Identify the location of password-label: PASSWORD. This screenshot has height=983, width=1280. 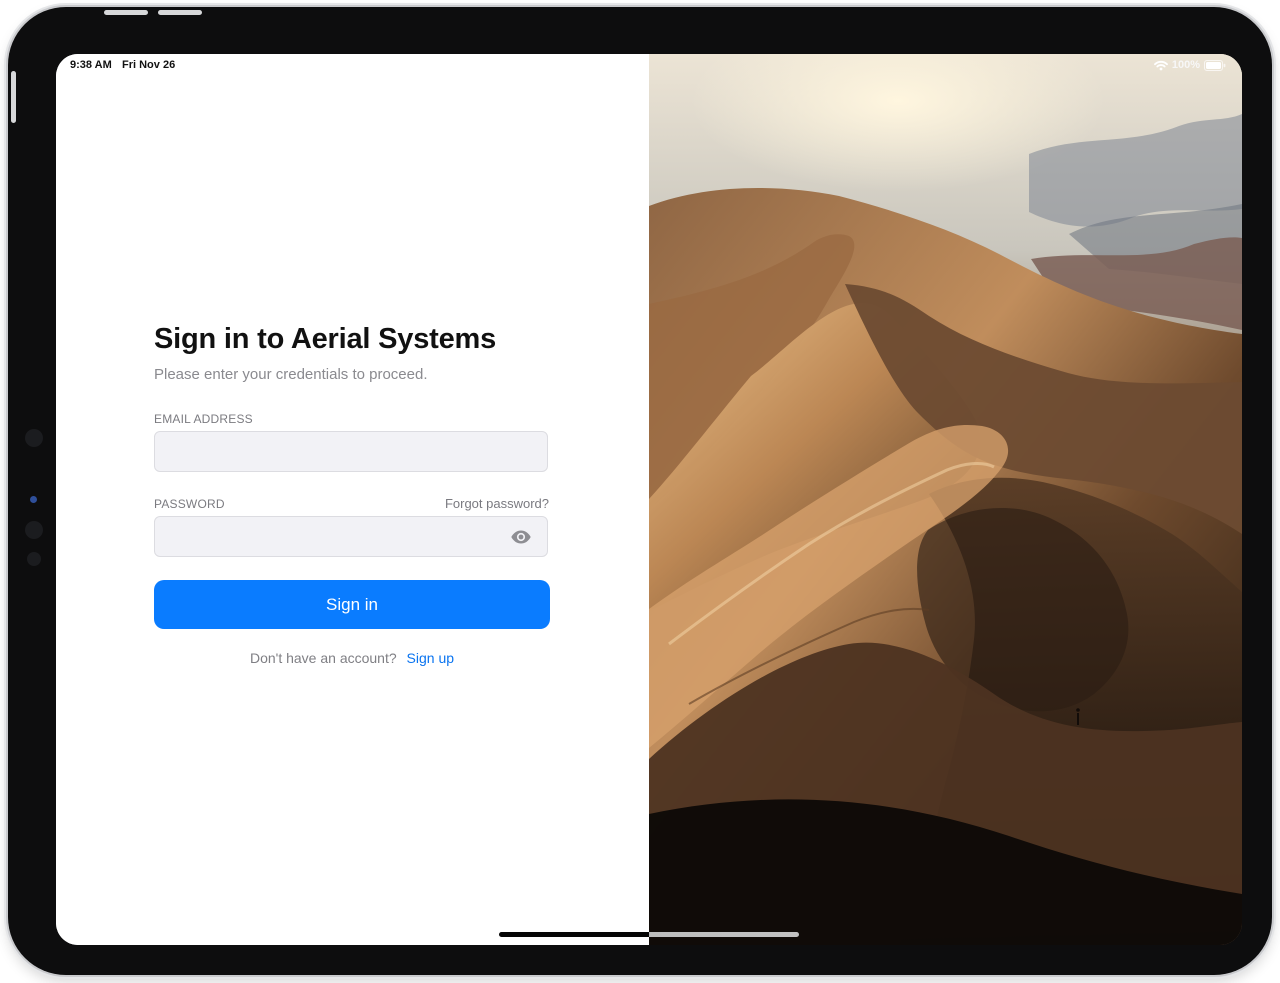
(189, 504).